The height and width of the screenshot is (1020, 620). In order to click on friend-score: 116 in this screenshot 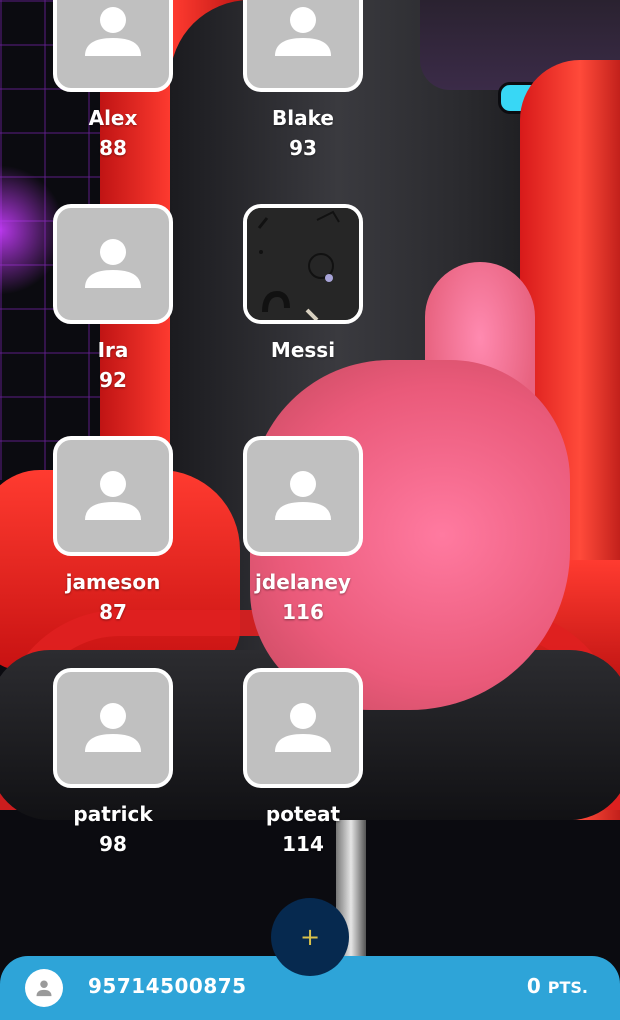, I will do `click(303, 612)`.